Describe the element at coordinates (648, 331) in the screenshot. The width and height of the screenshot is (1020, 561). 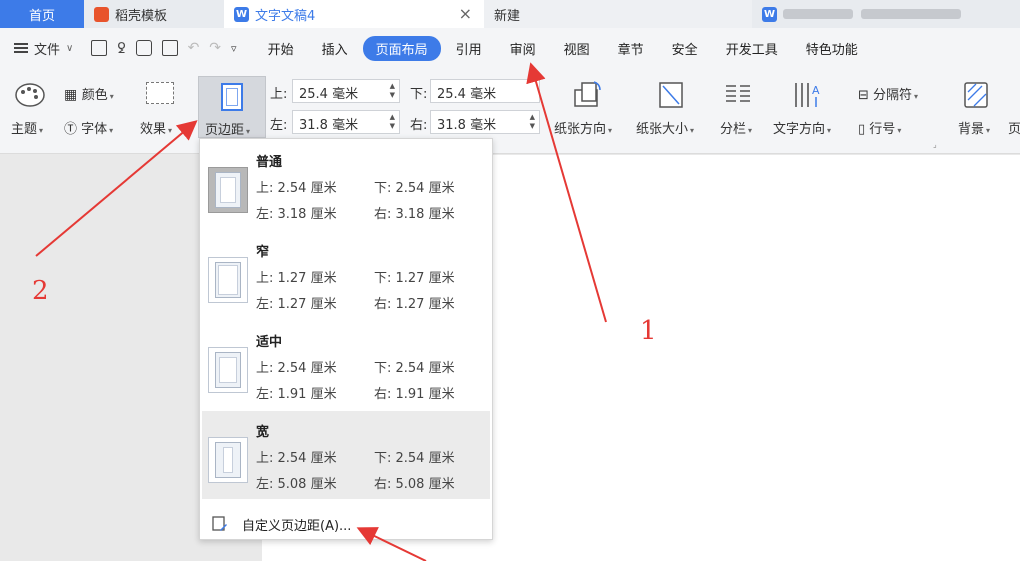
I see `annotation-number-1: 1` at that location.